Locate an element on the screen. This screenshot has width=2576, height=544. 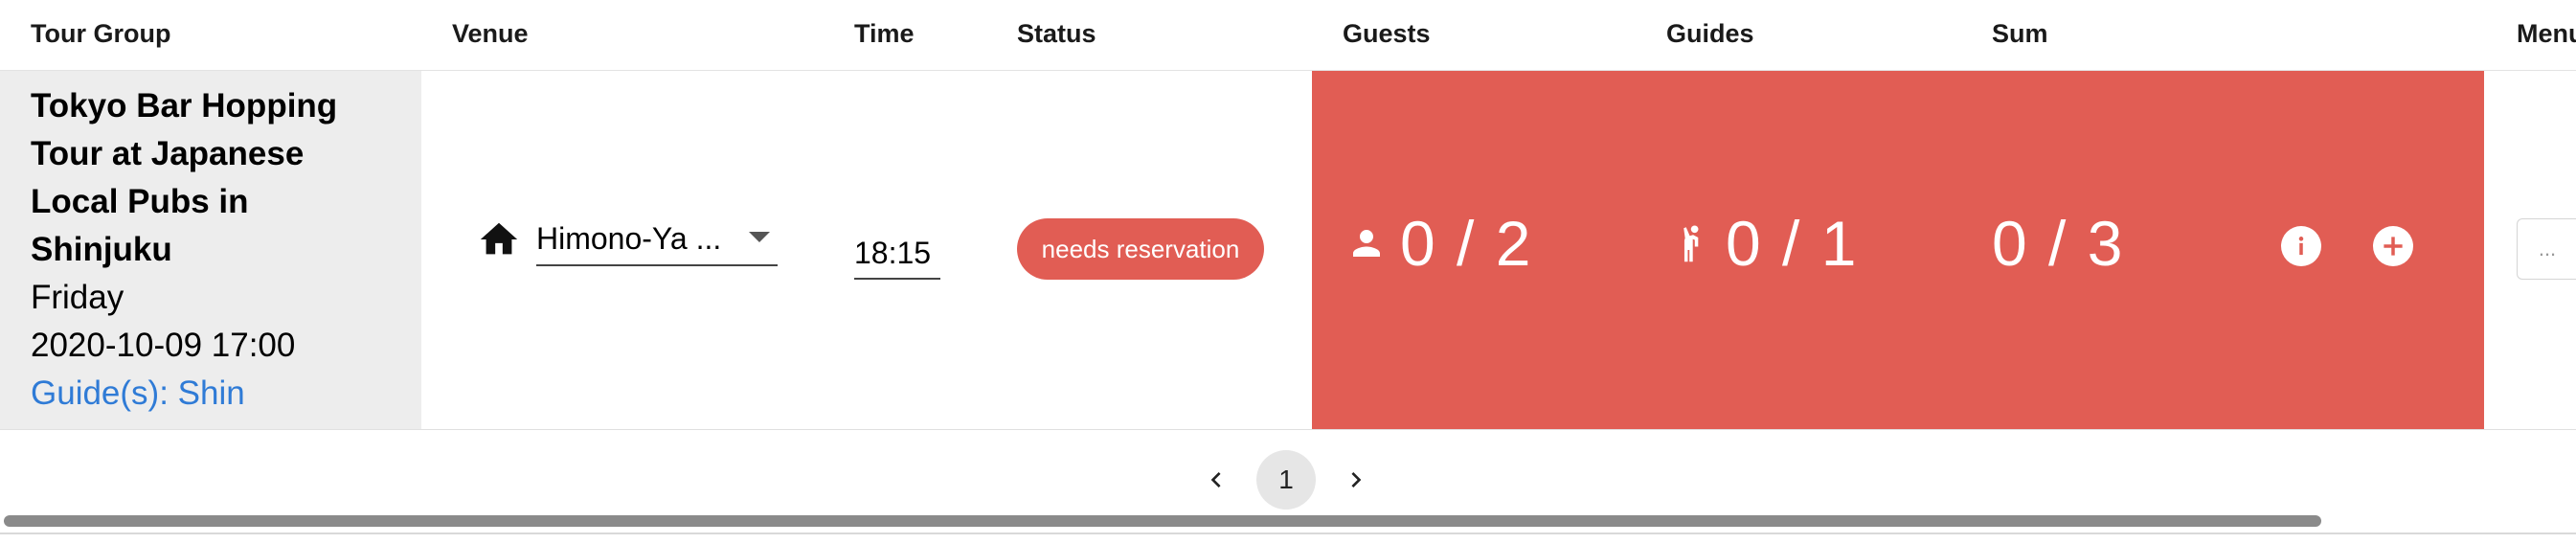
tour-guides-link: Guide(s): Shin is located at coordinates (138, 394).